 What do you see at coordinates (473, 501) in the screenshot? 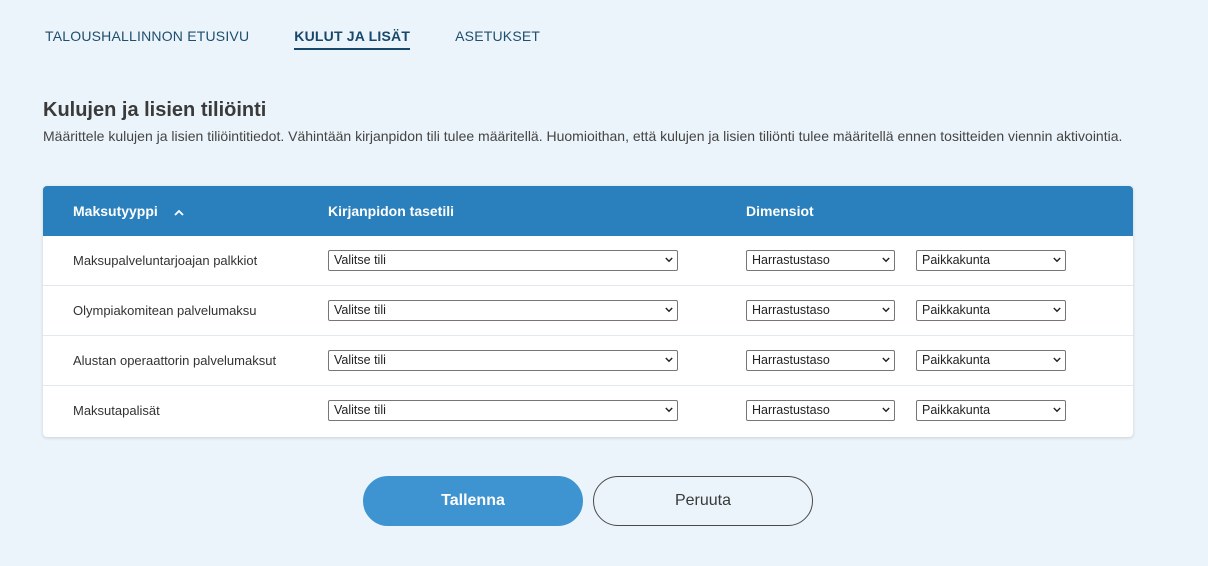
I see `save-button: Tallenna` at bounding box center [473, 501].